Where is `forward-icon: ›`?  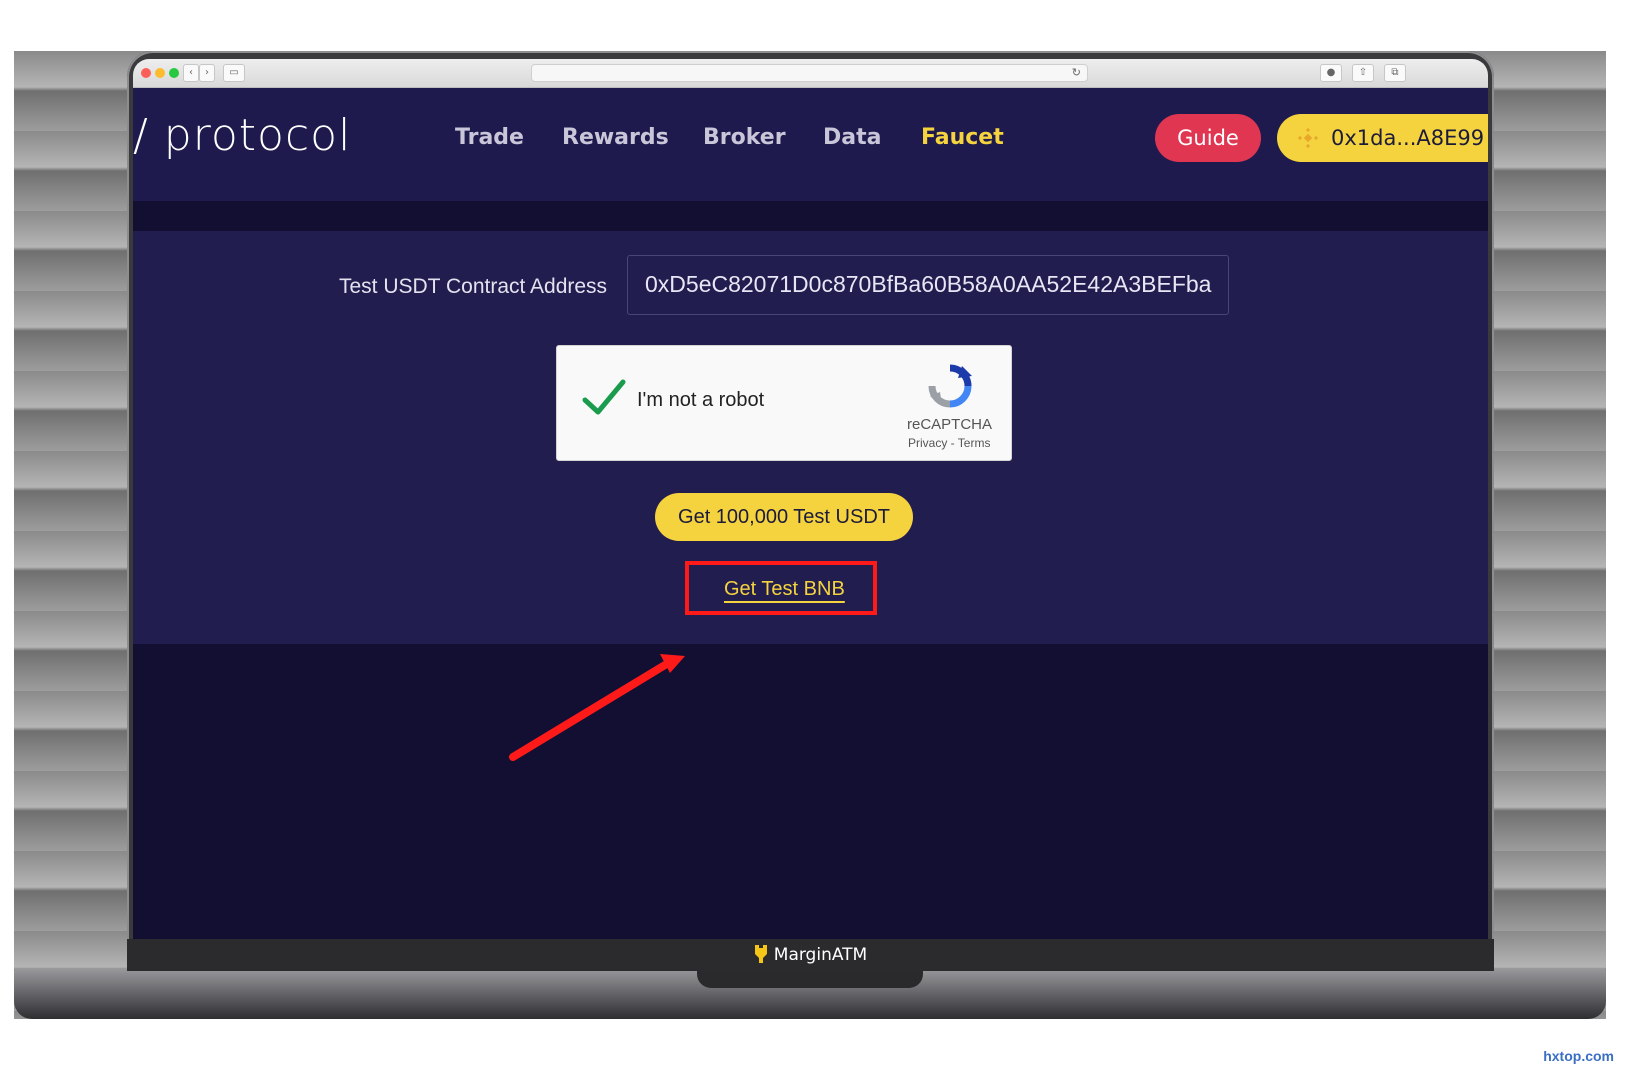
forward-icon: › is located at coordinates (207, 73).